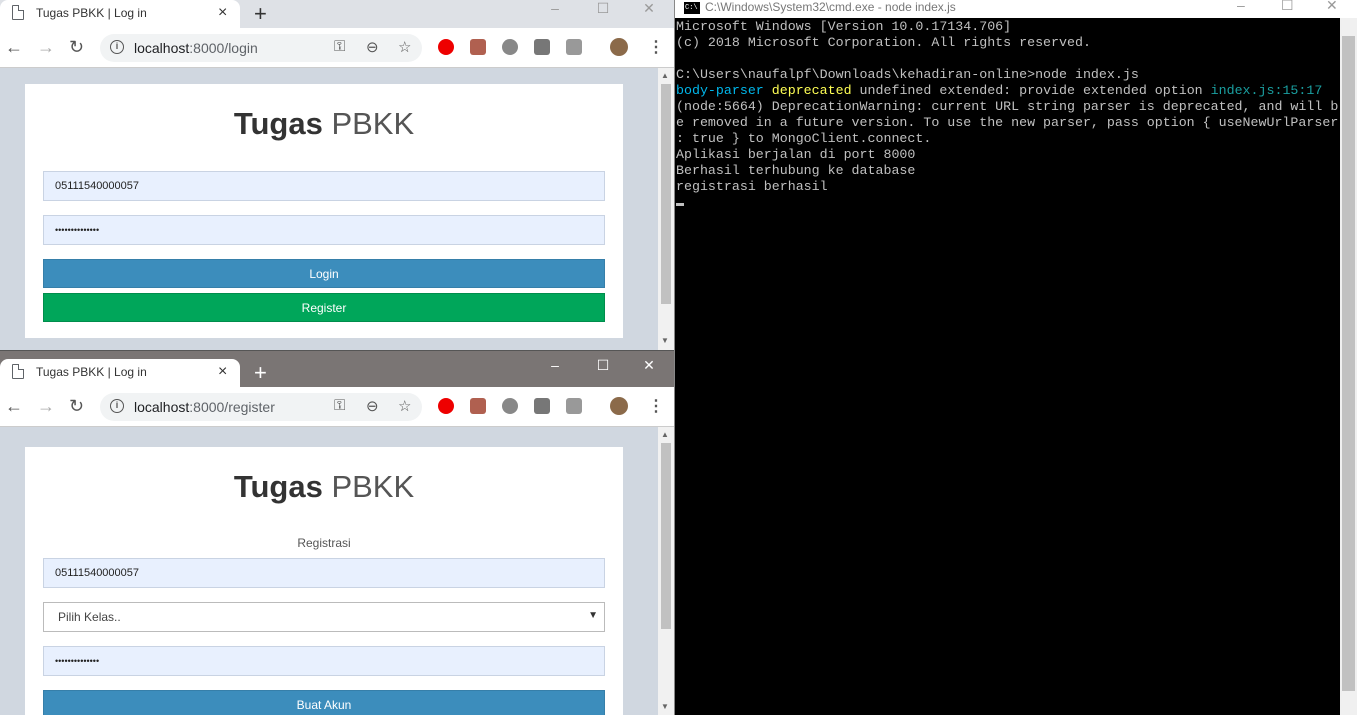  I want to click on console-deprecated: deprecated, so click(811, 90).